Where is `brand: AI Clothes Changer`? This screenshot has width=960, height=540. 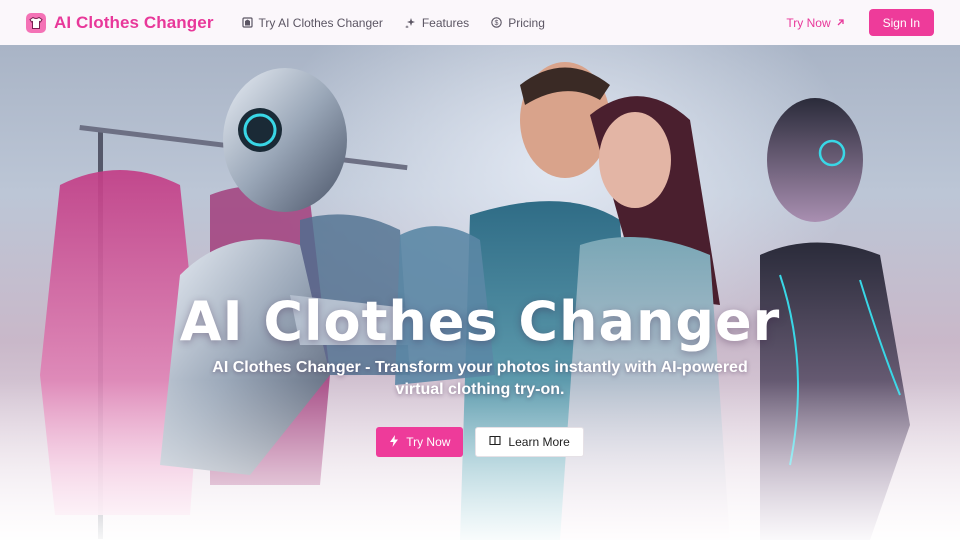
brand: AI Clothes Changer is located at coordinates (120, 22).